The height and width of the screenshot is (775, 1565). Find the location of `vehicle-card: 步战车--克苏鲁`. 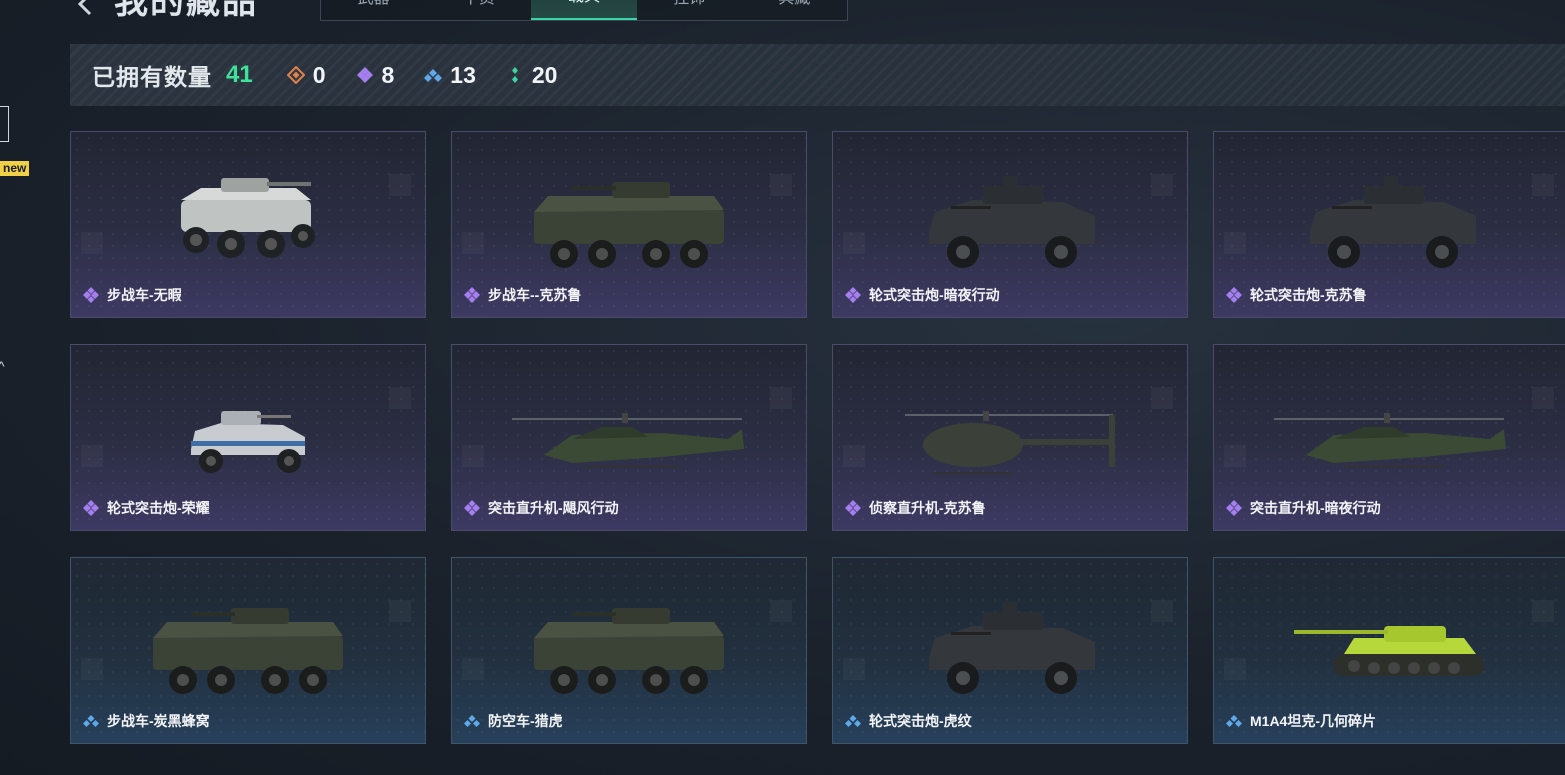

vehicle-card: 步战车--克苏鲁 is located at coordinates (629, 224).